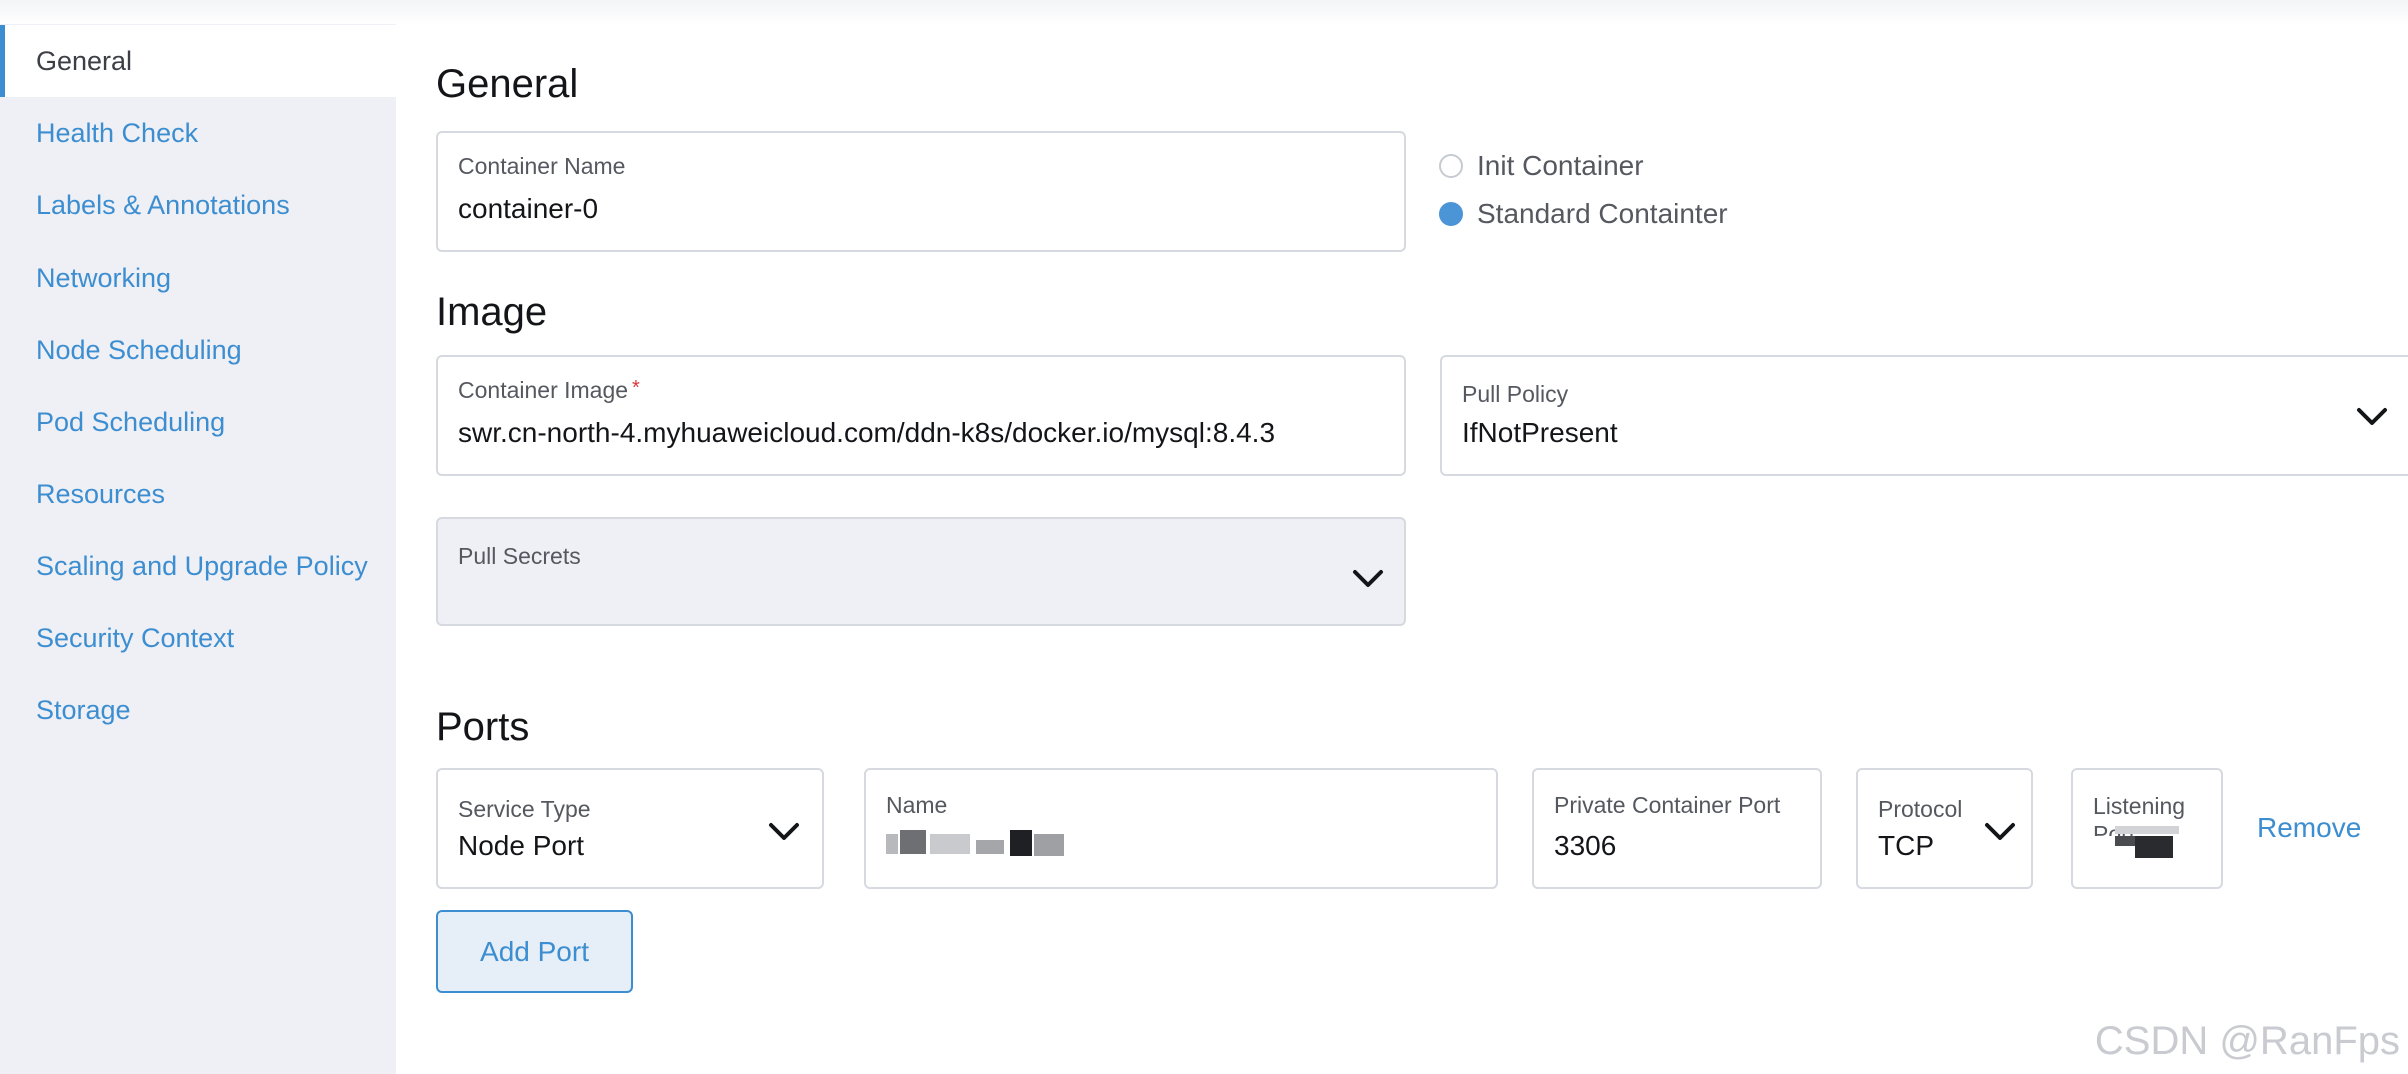  Describe the element at coordinates (1451, 166) in the screenshot. I see `radio-unchecked-icon` at that location.